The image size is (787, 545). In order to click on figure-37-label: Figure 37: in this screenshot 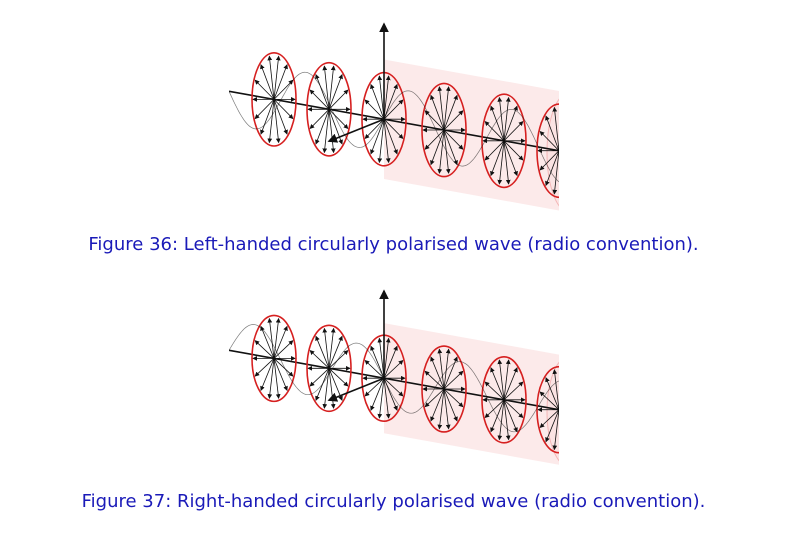, I will do `click(126, 501)`.